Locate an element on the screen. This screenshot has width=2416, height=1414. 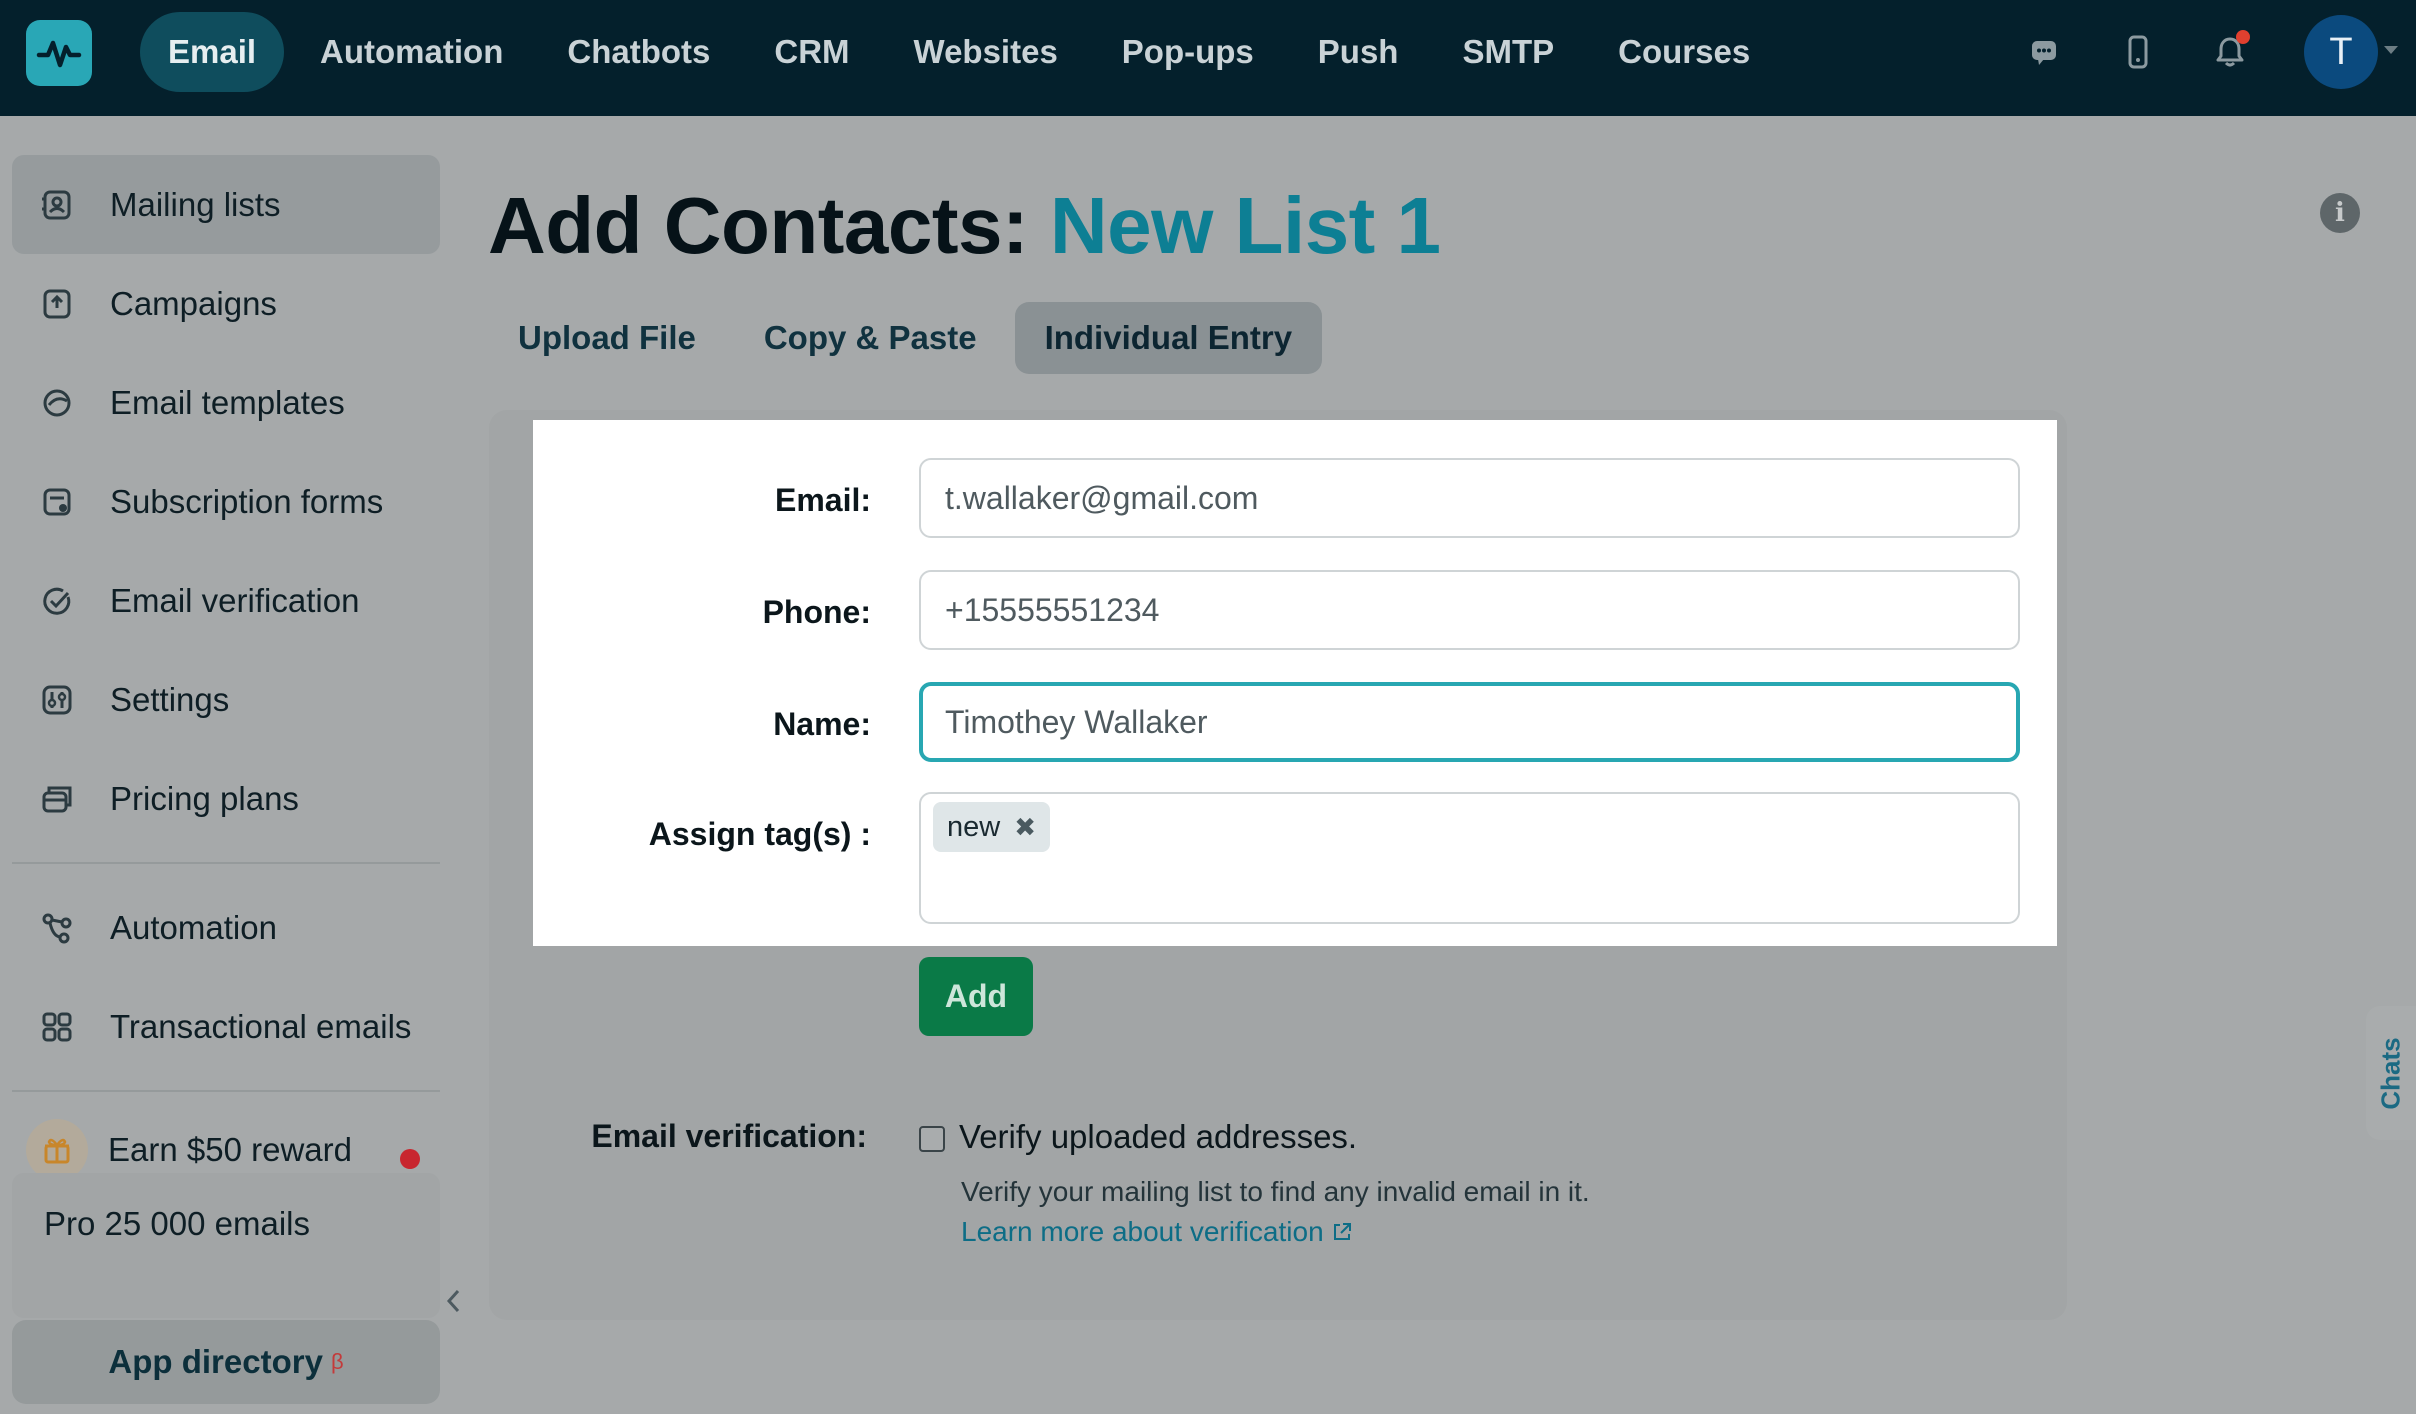
template-icon is located at coordinates (57, 403).